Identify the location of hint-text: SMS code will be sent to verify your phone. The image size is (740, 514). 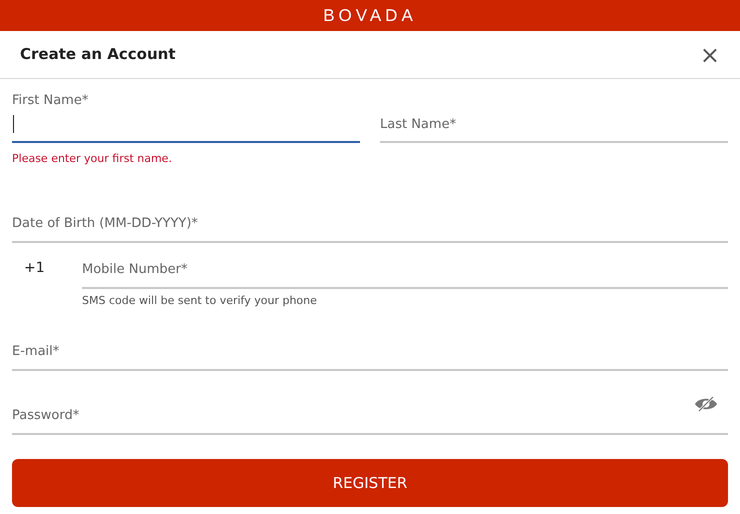
(199, 301).